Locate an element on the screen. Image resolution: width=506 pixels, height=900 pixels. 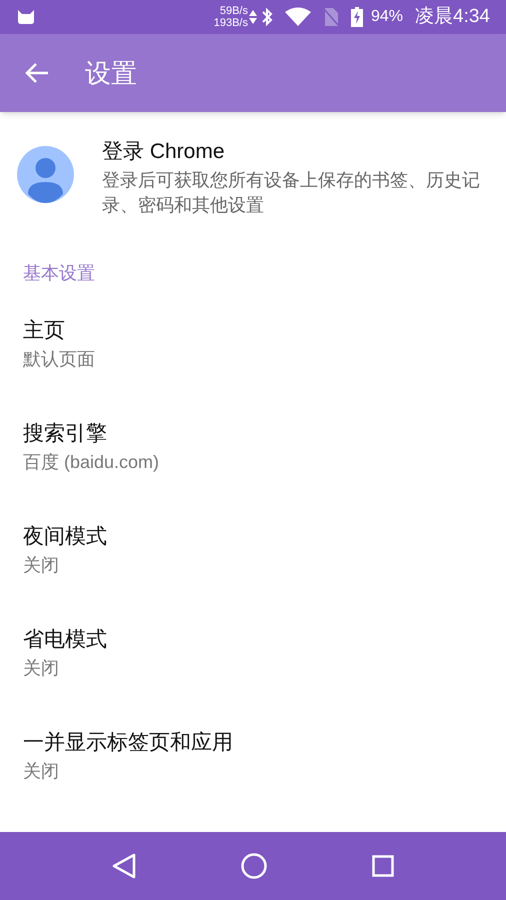
wifi-icon is located at coordinates (297, 17).